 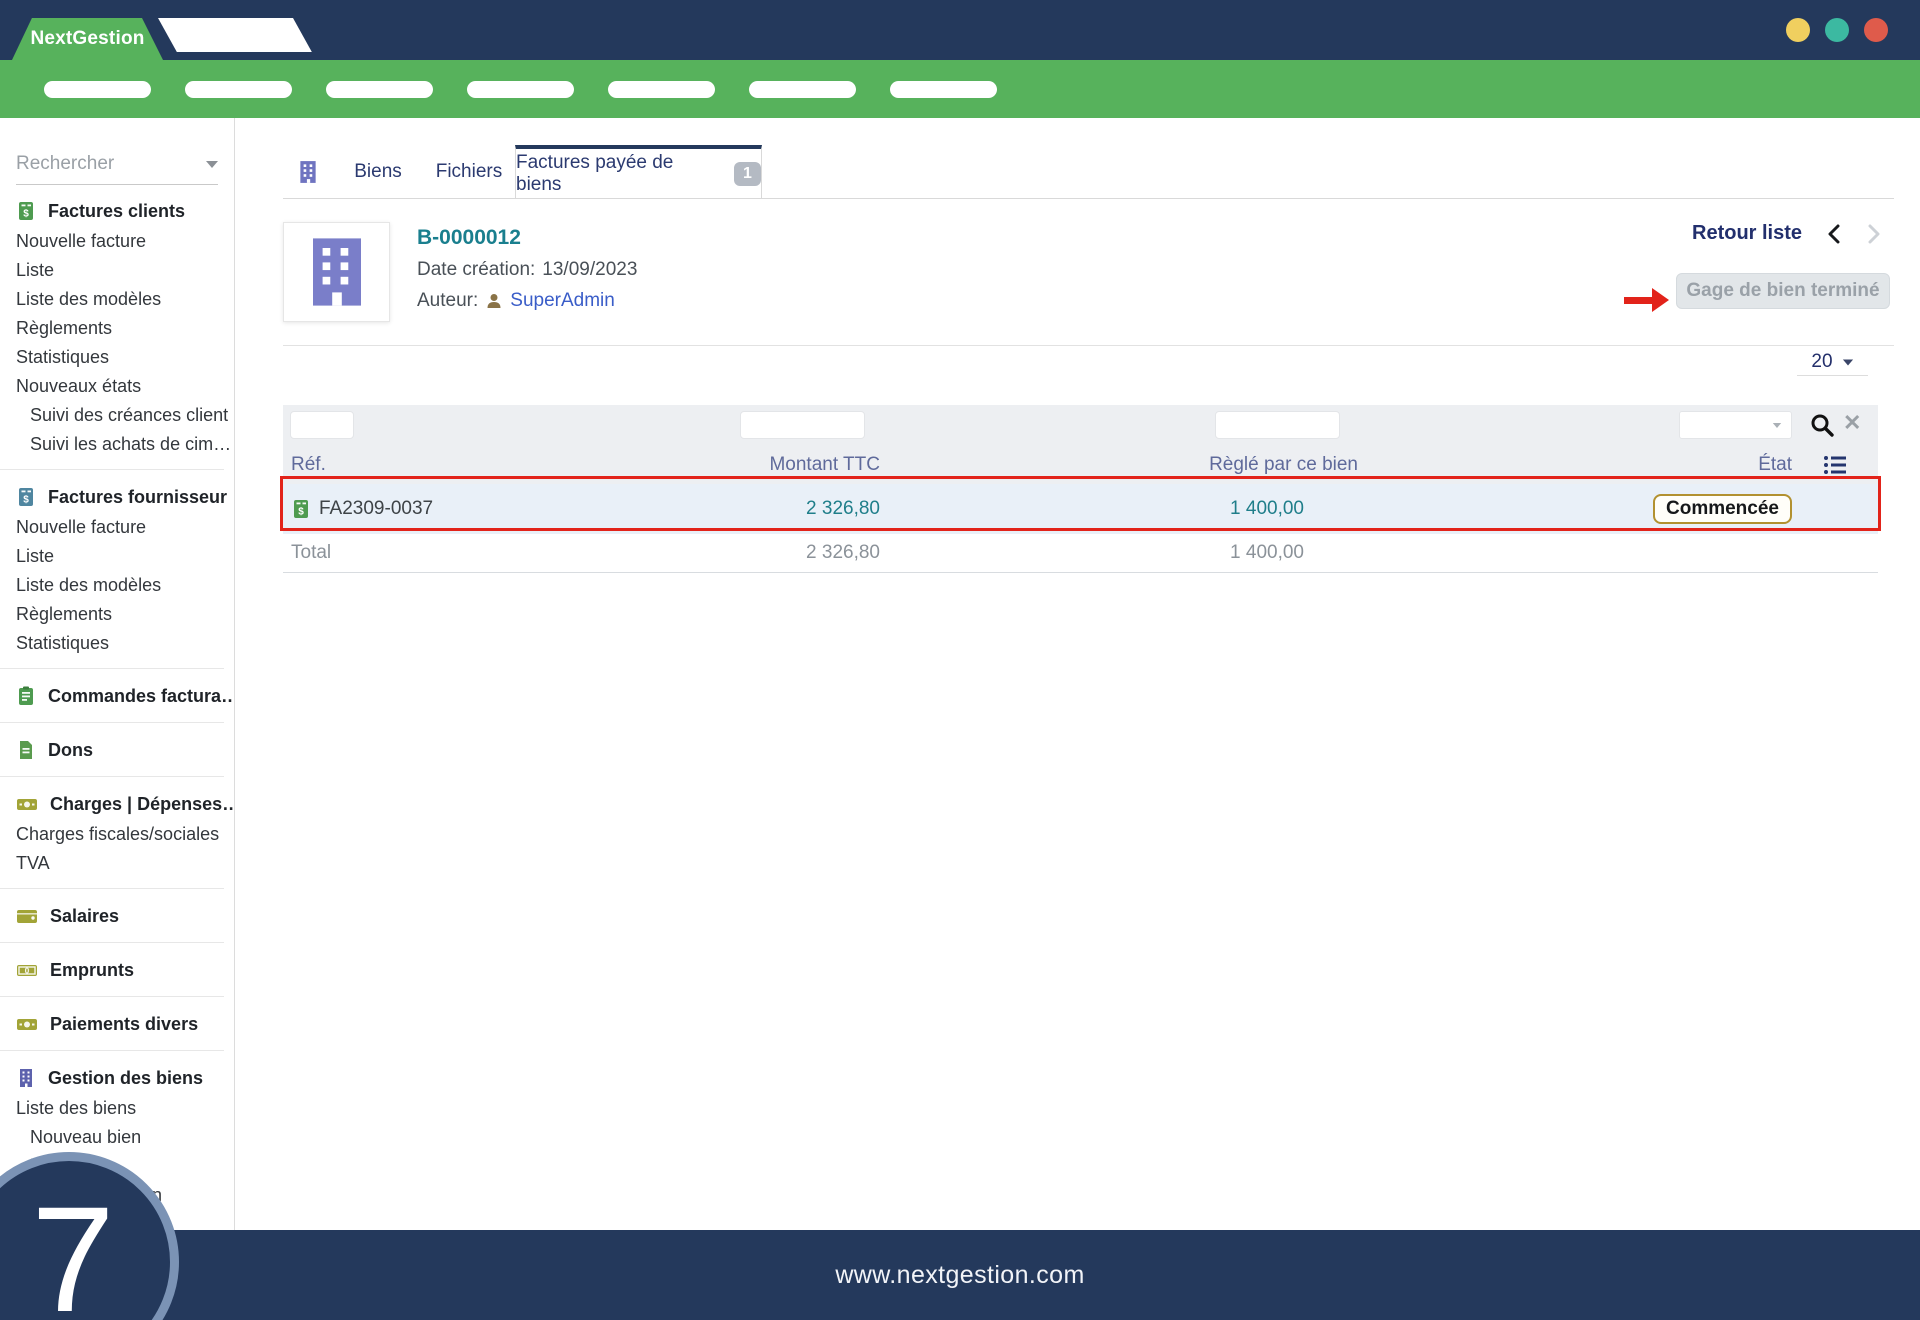 What do you see at coordinates (117, 750) in the screenshot?
I see `sidebar-section-dons: Dons` at bounding box center [117, 750].